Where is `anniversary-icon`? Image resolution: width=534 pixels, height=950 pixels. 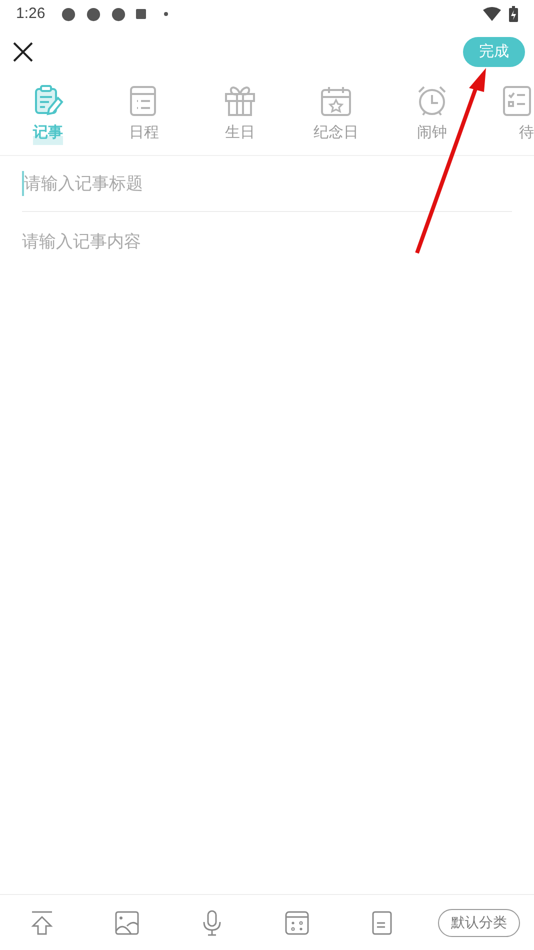
anniversary-icon is located at coordinates (336, 101).